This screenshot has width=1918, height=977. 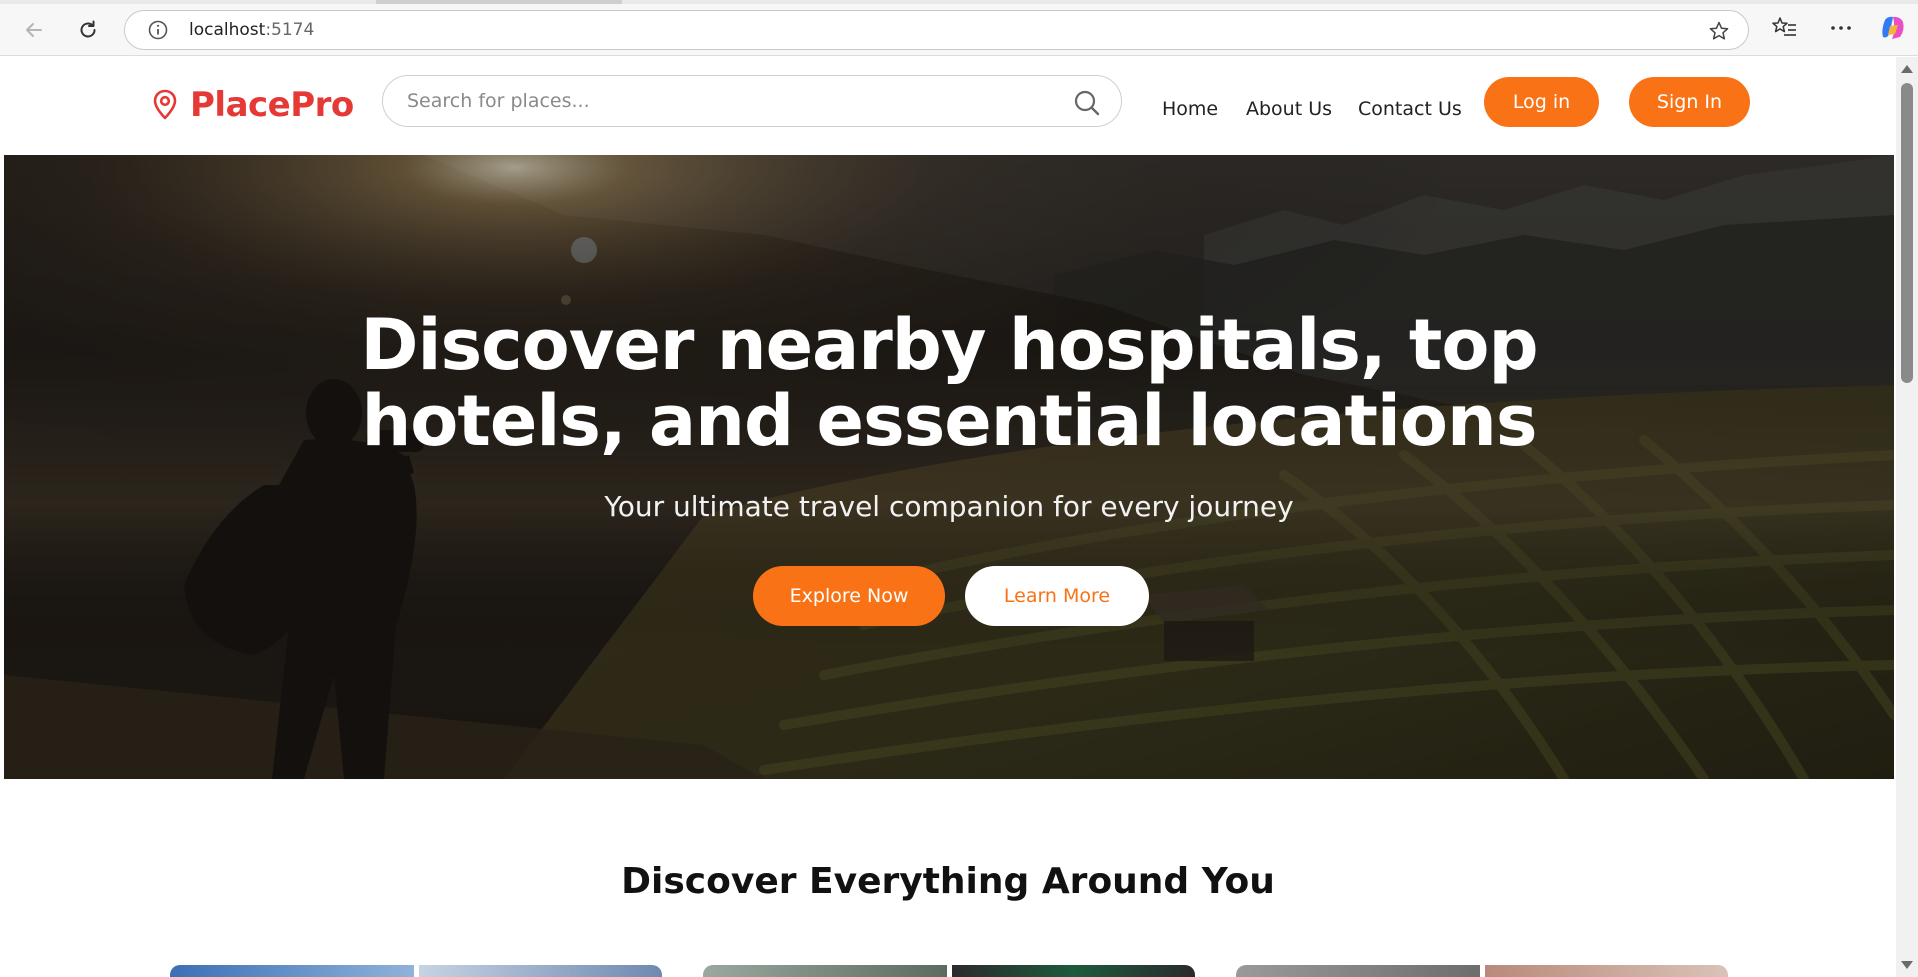 I want to click on more-button, so click(x=1841, y=30).